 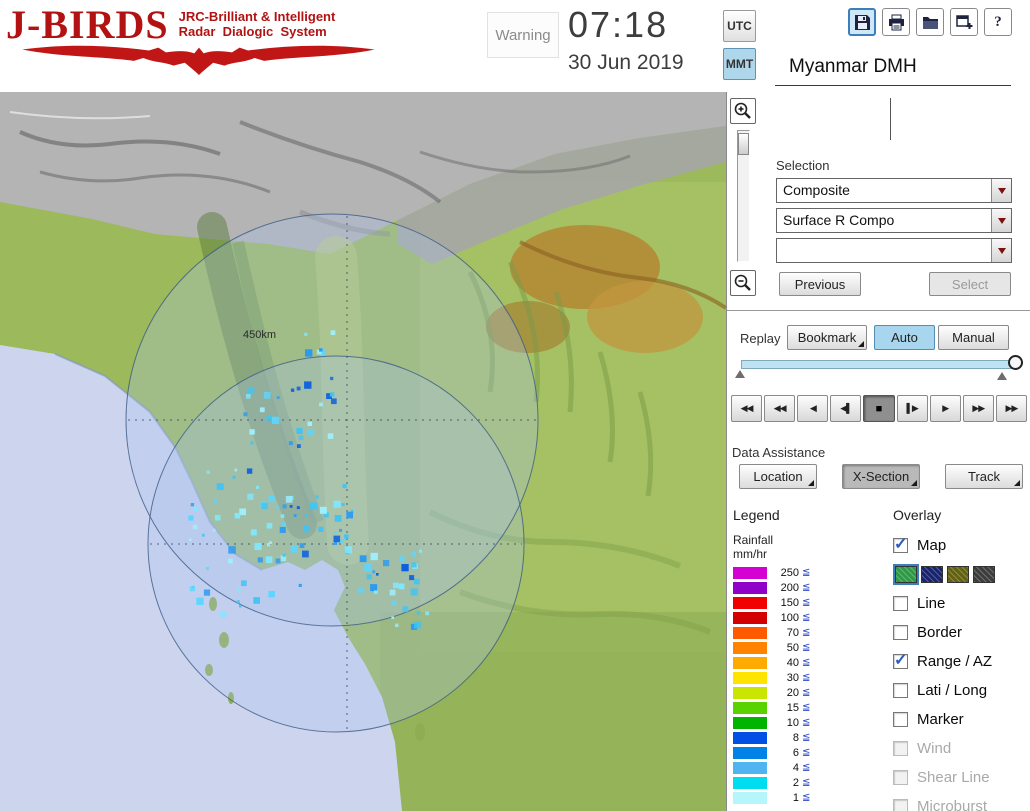 I want to click on data-assistance-buttons: Location X-Section Track, so click(x=881, y=476).